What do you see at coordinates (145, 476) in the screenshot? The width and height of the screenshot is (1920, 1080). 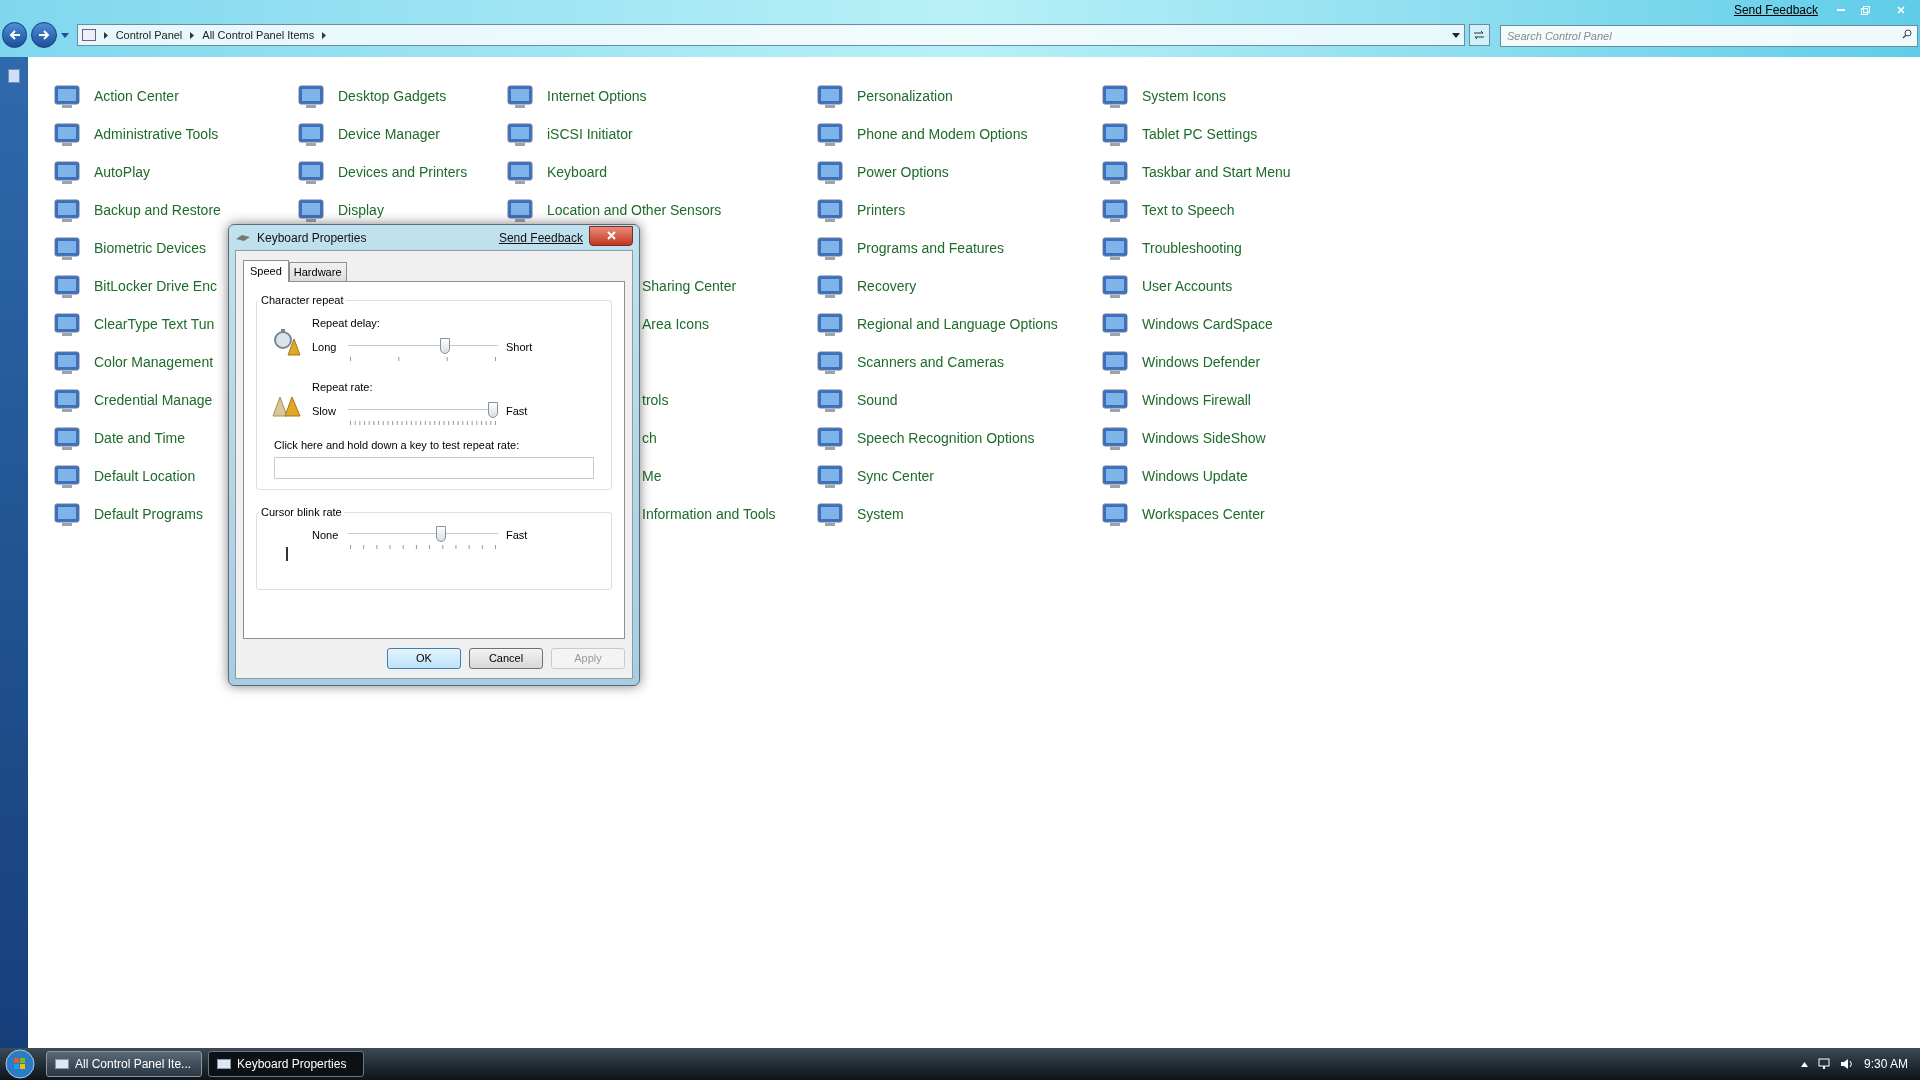 I see `applet-link: Default Location` at bounding box center [145, 476].